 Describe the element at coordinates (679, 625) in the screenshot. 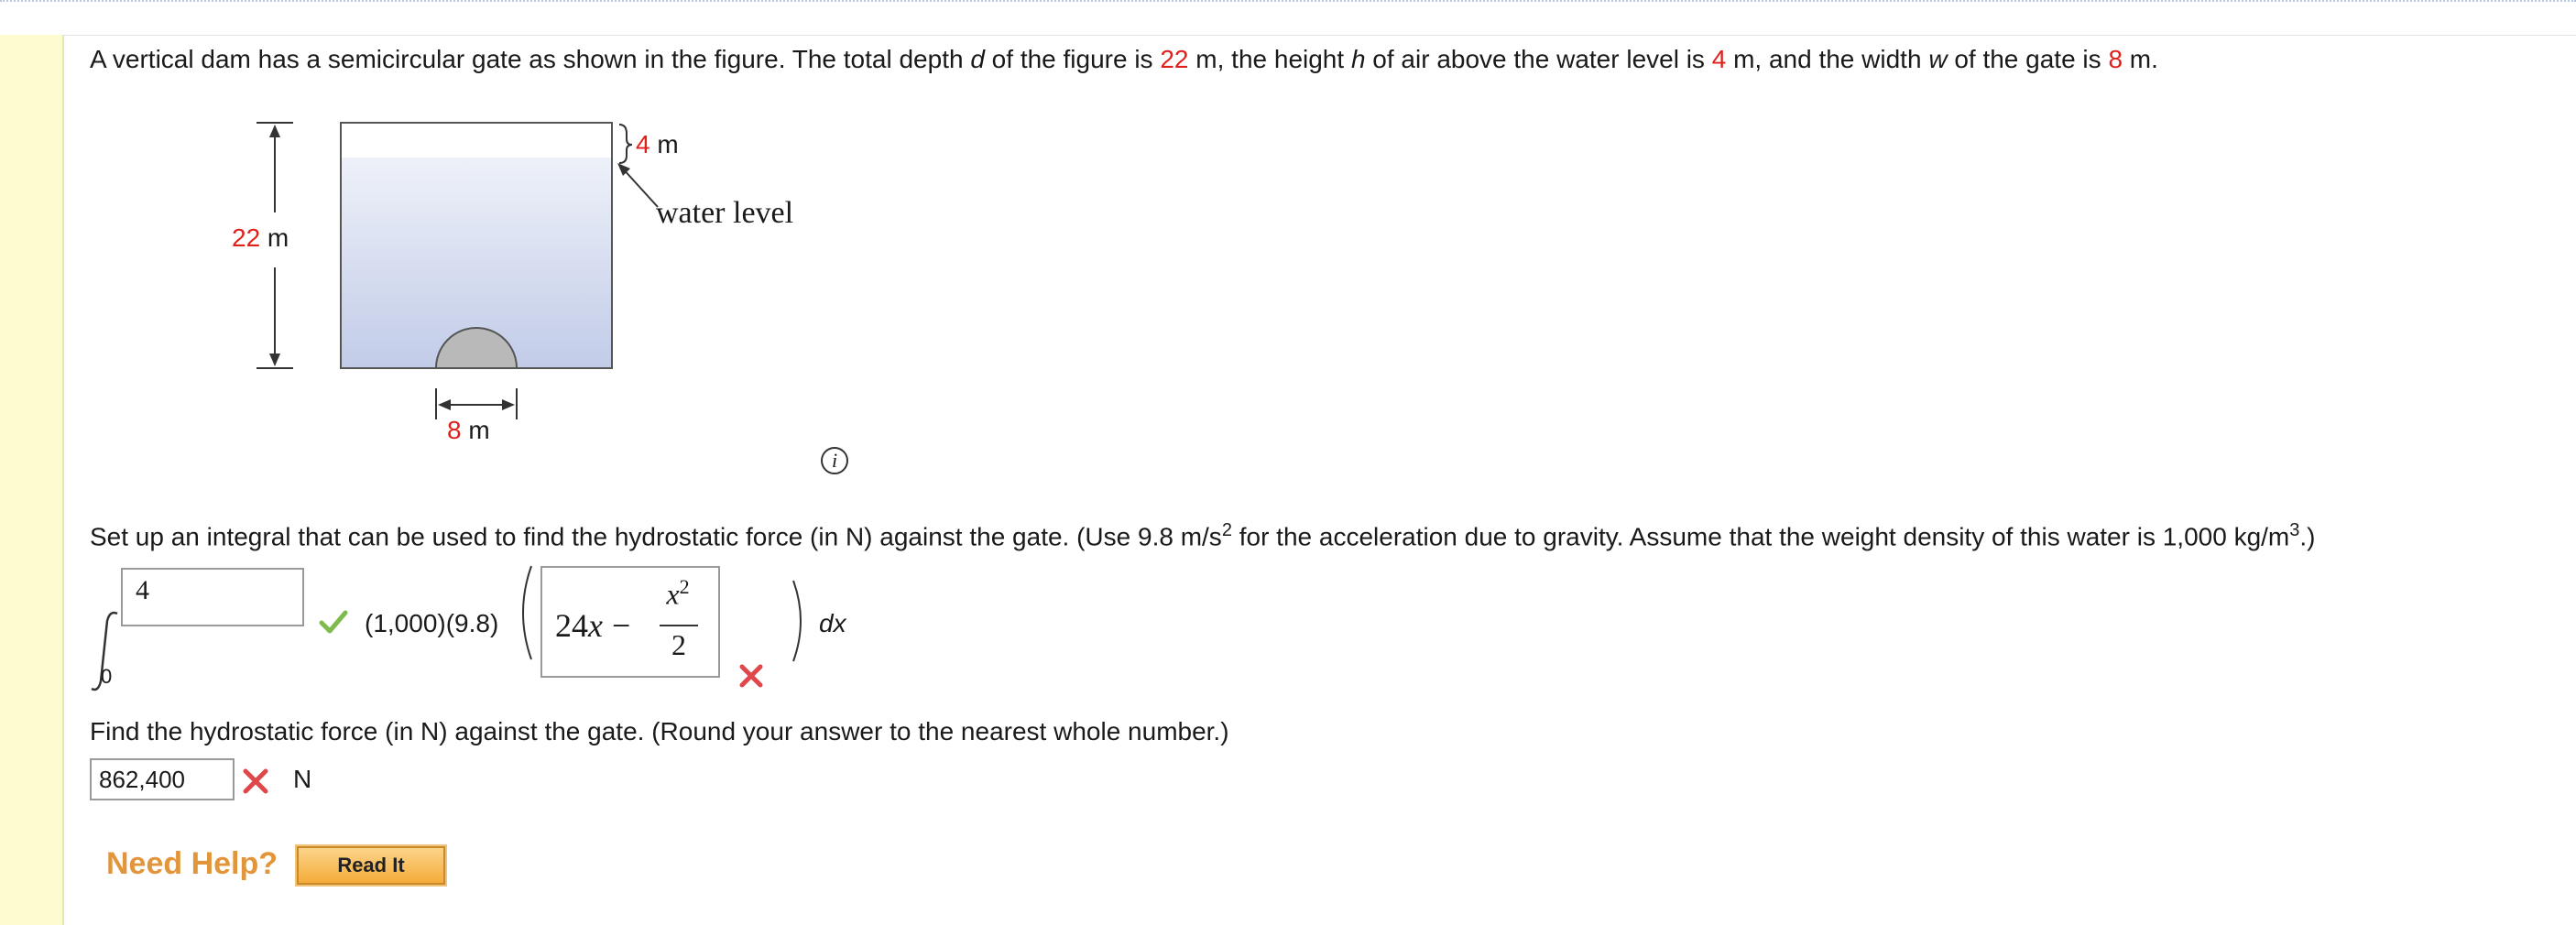

I see `fraction-bar` at that location.